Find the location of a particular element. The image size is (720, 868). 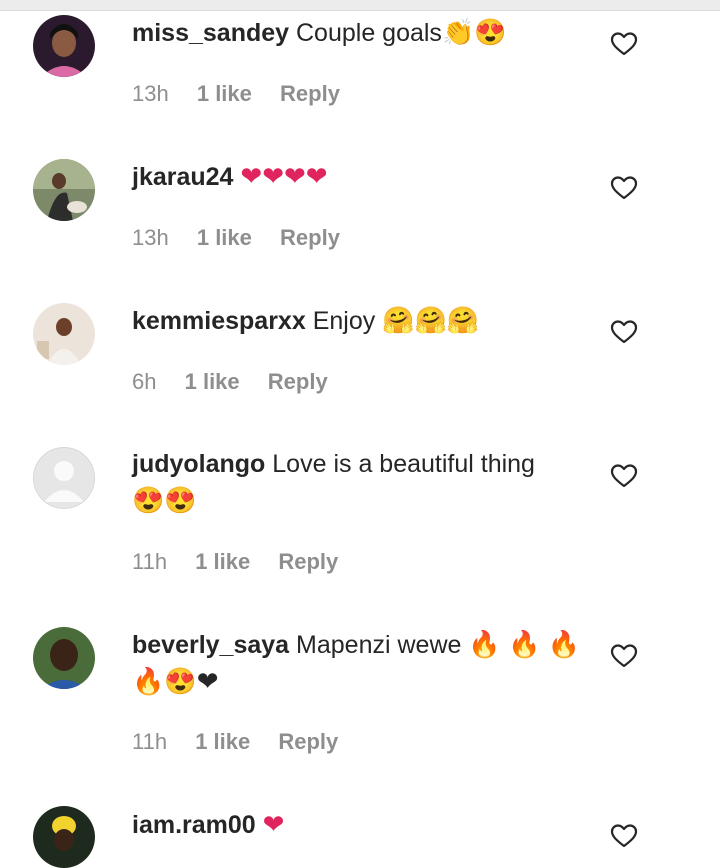

comment-body: Mapenzi wewe is located at coordinates (379, 645).